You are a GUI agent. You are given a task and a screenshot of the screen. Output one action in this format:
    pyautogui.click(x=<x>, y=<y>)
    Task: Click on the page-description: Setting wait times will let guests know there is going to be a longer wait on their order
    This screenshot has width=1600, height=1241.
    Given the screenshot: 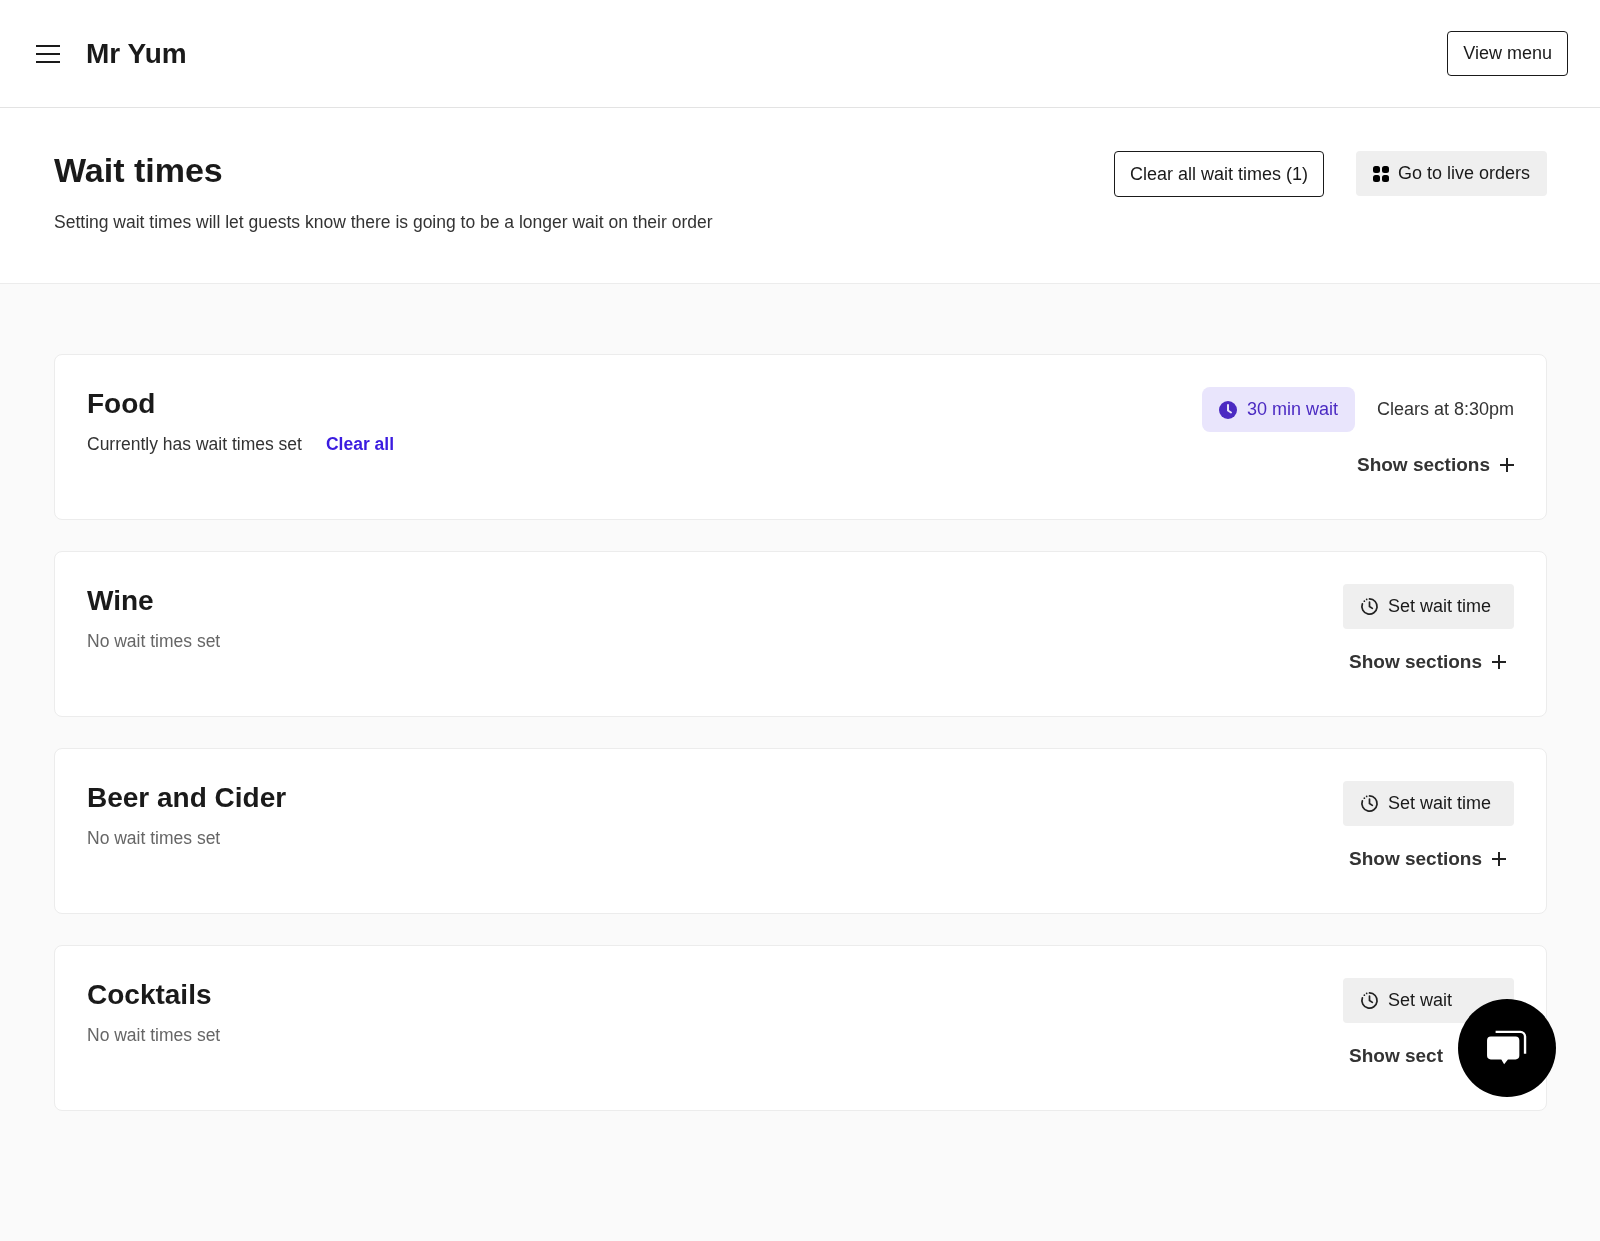 What is the action you would take?
    pyautogui.click(x=383, y=222)
    